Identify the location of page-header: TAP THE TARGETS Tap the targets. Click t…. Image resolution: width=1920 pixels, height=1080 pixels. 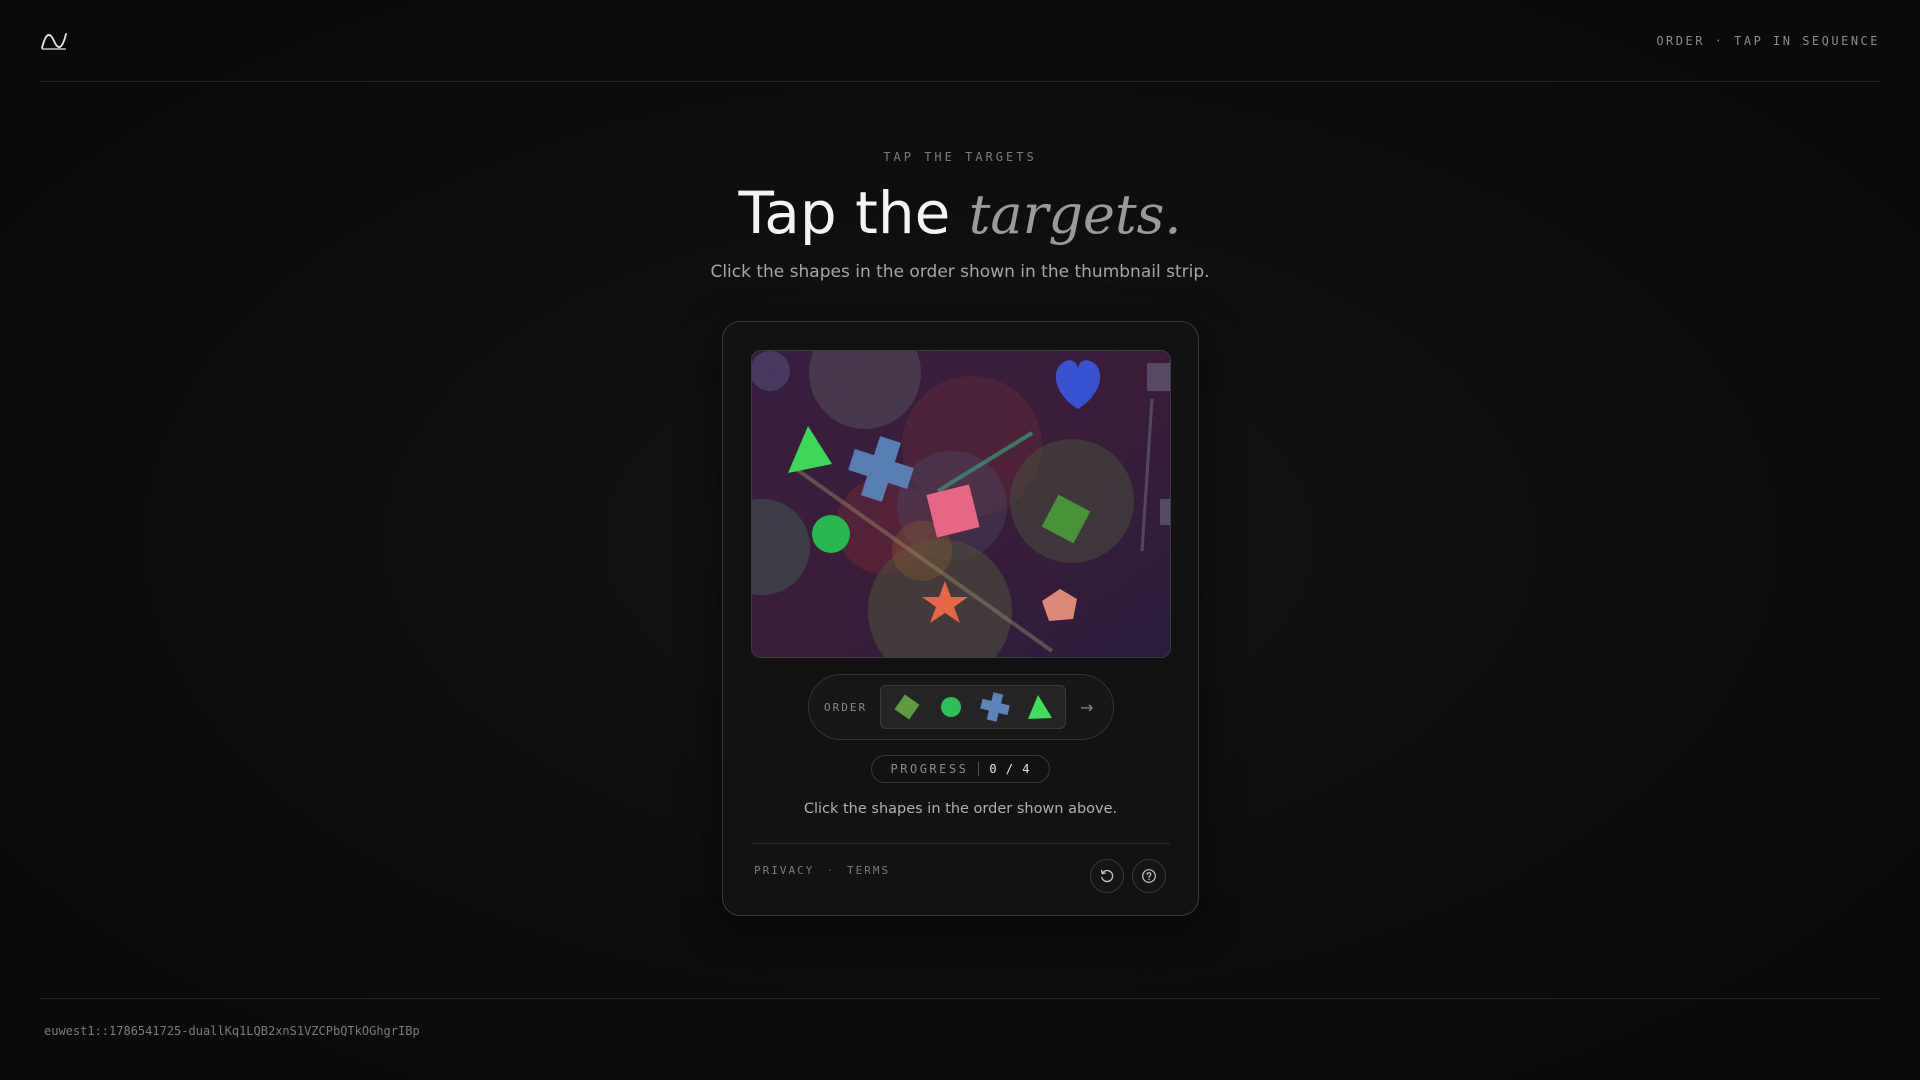
(960, 216).